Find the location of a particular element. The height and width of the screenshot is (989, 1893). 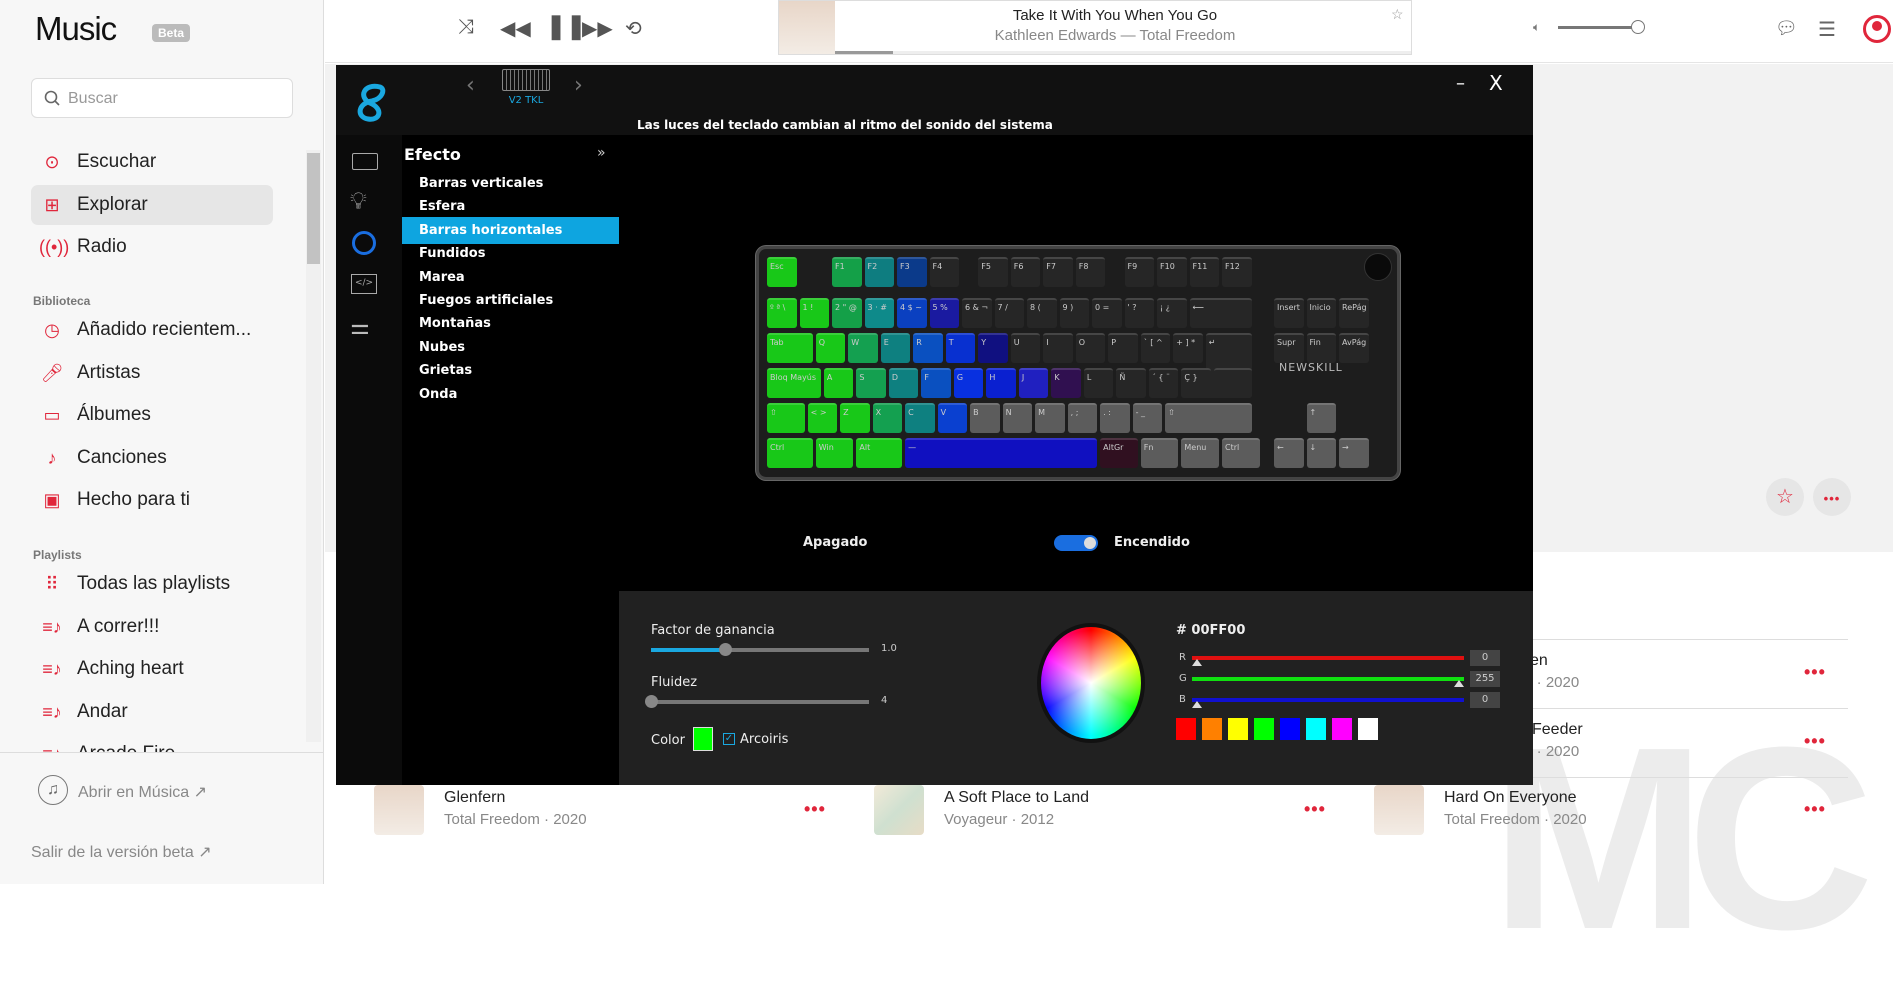

key: ⟵ is located at coordinates (1220, 313).